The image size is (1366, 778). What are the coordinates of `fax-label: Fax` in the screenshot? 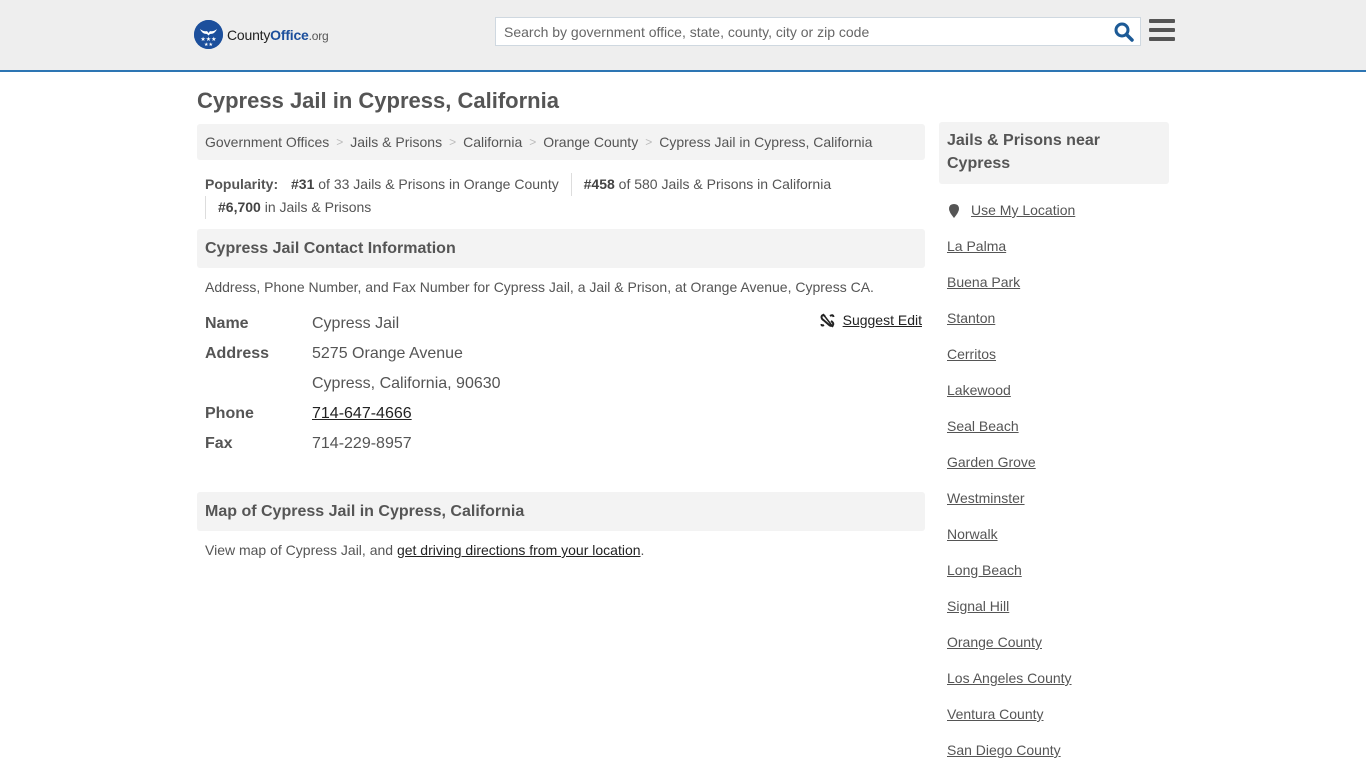 It's located at (219, 443).